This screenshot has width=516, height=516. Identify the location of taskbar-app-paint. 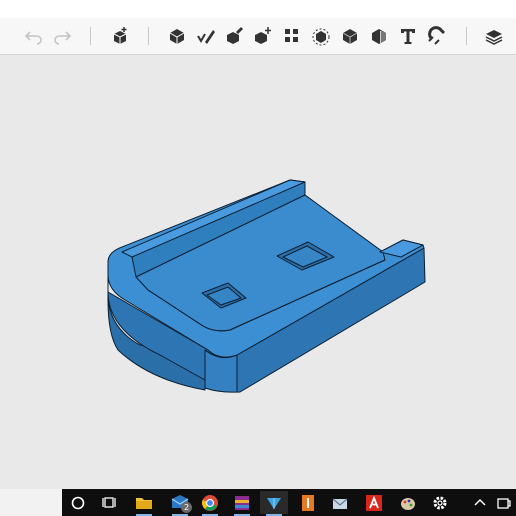
(408, 502).